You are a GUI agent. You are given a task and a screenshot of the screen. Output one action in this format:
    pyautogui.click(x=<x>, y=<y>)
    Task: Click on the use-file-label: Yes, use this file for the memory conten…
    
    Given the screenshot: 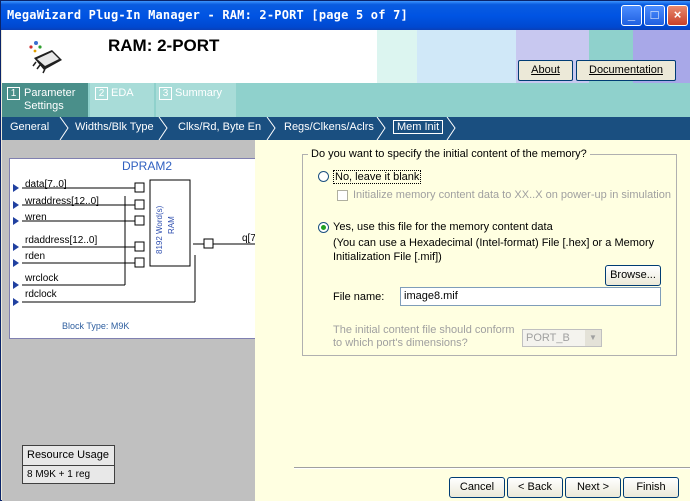 What is the action you would take?
    pyautogui.click(x=443, y=227)
    